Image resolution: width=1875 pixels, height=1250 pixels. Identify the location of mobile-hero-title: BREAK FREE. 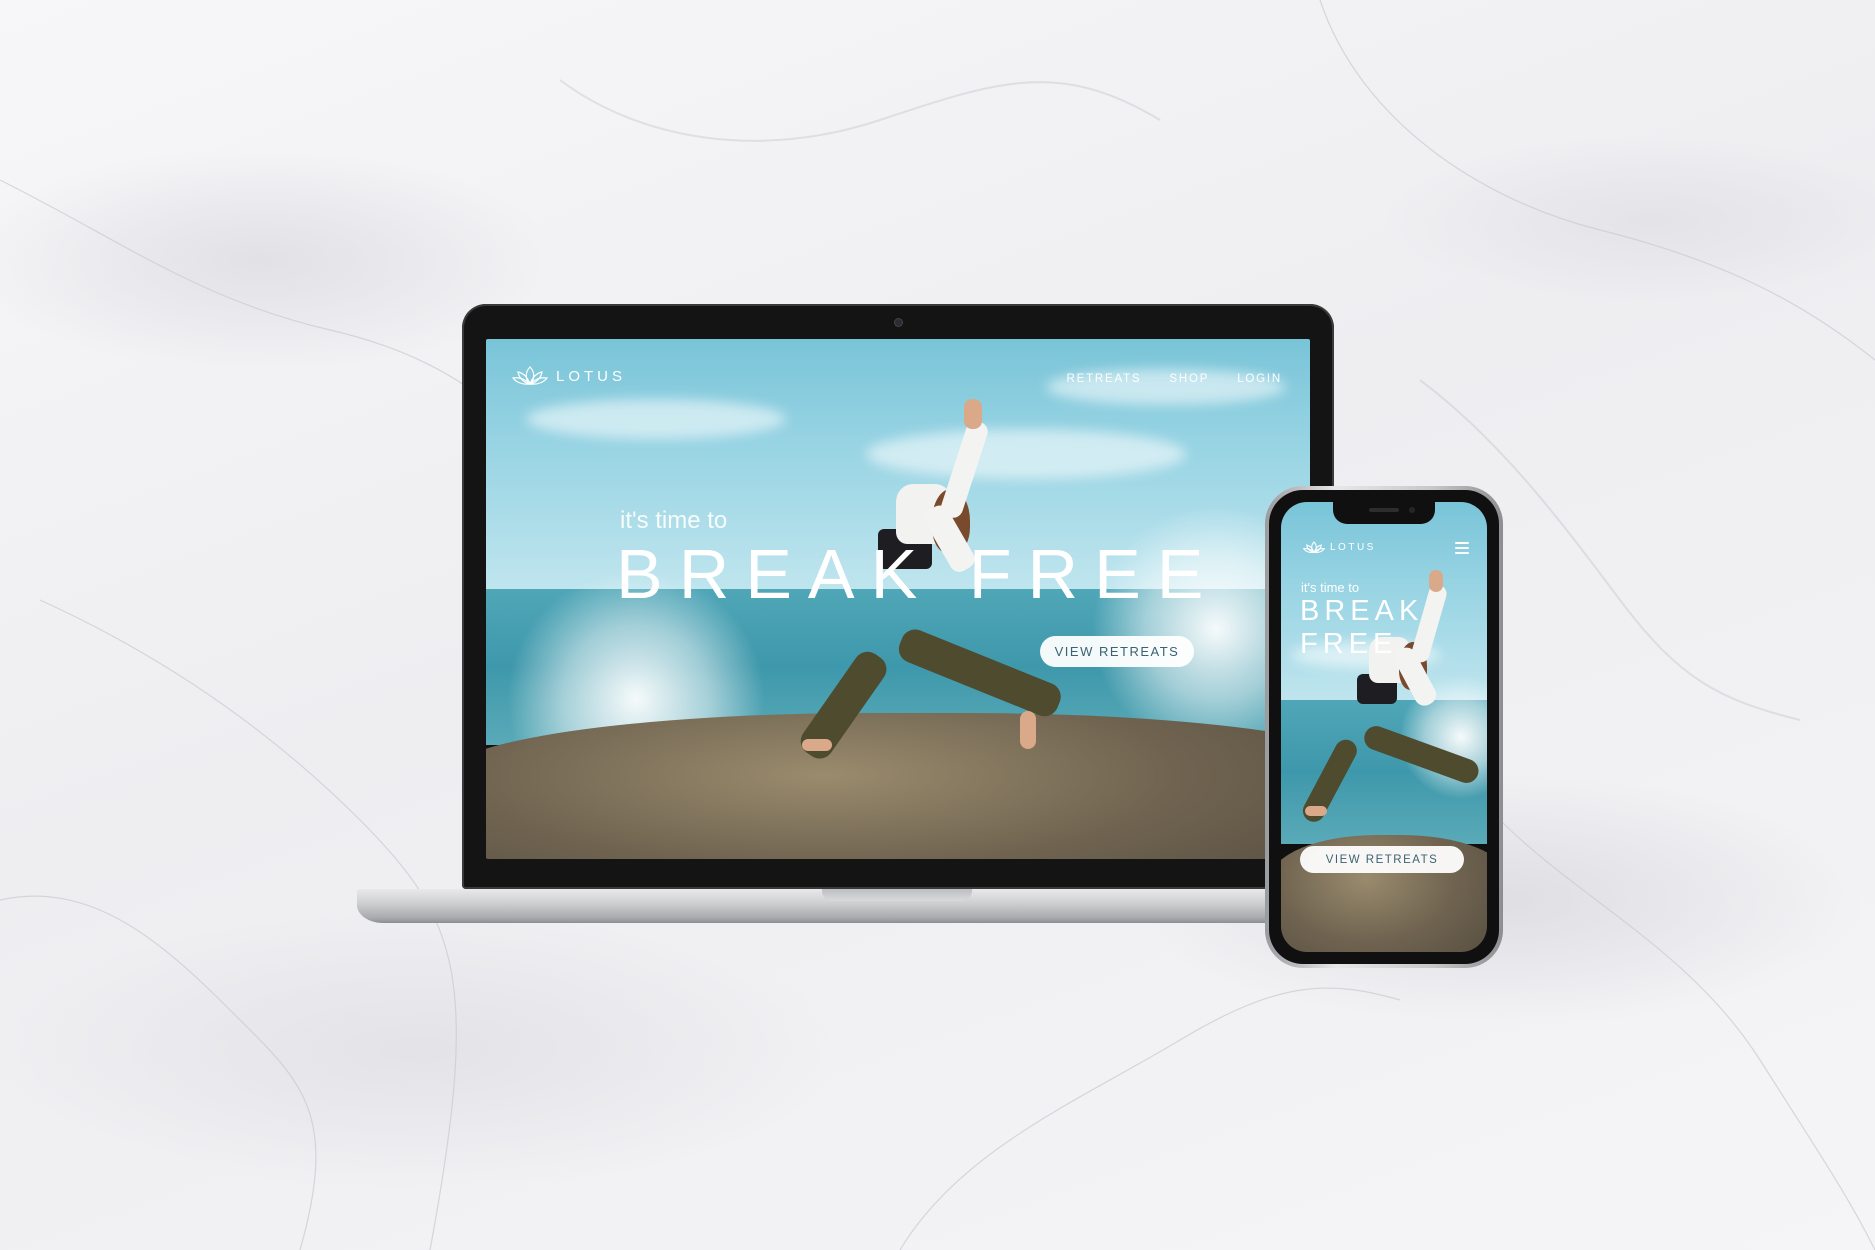
(1390, 628).